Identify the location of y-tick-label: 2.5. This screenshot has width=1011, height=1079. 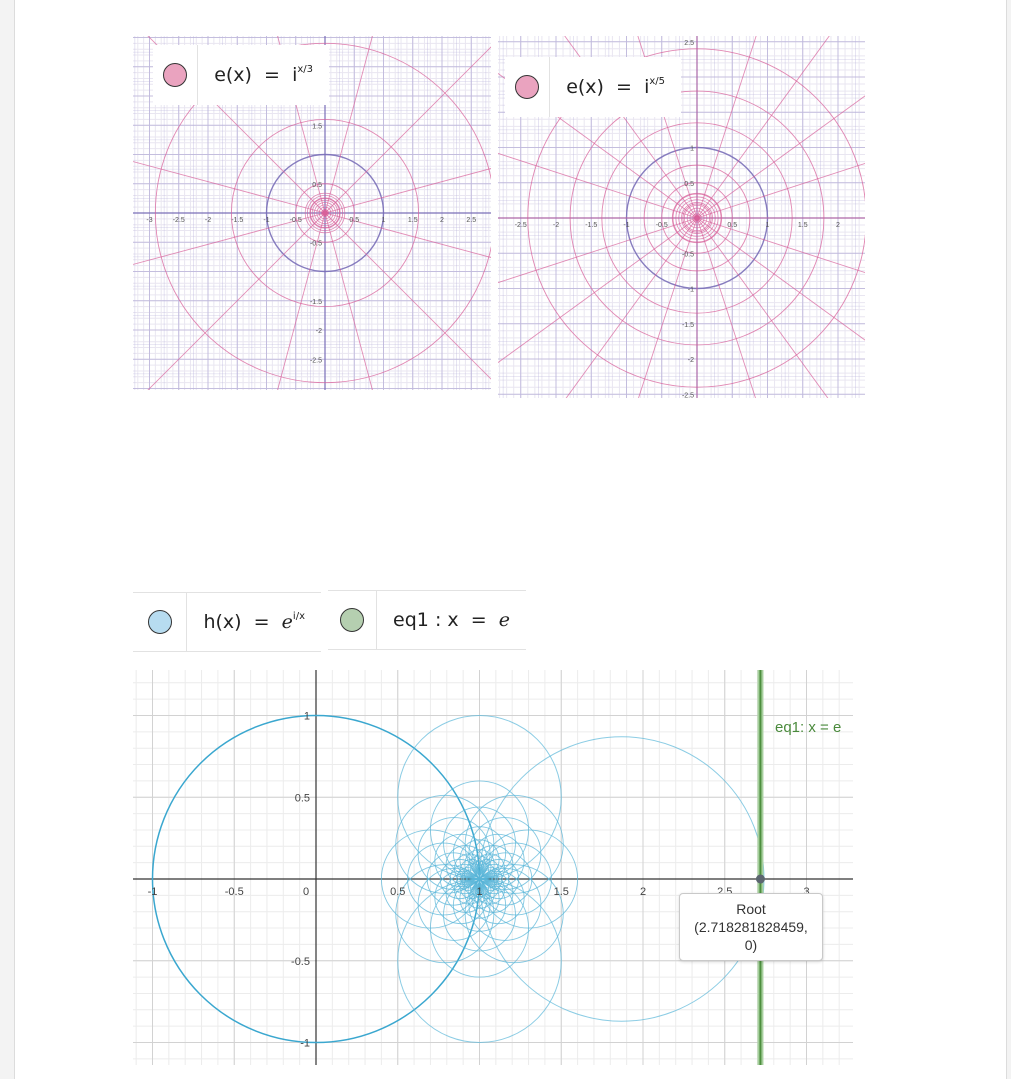
(689, 43).